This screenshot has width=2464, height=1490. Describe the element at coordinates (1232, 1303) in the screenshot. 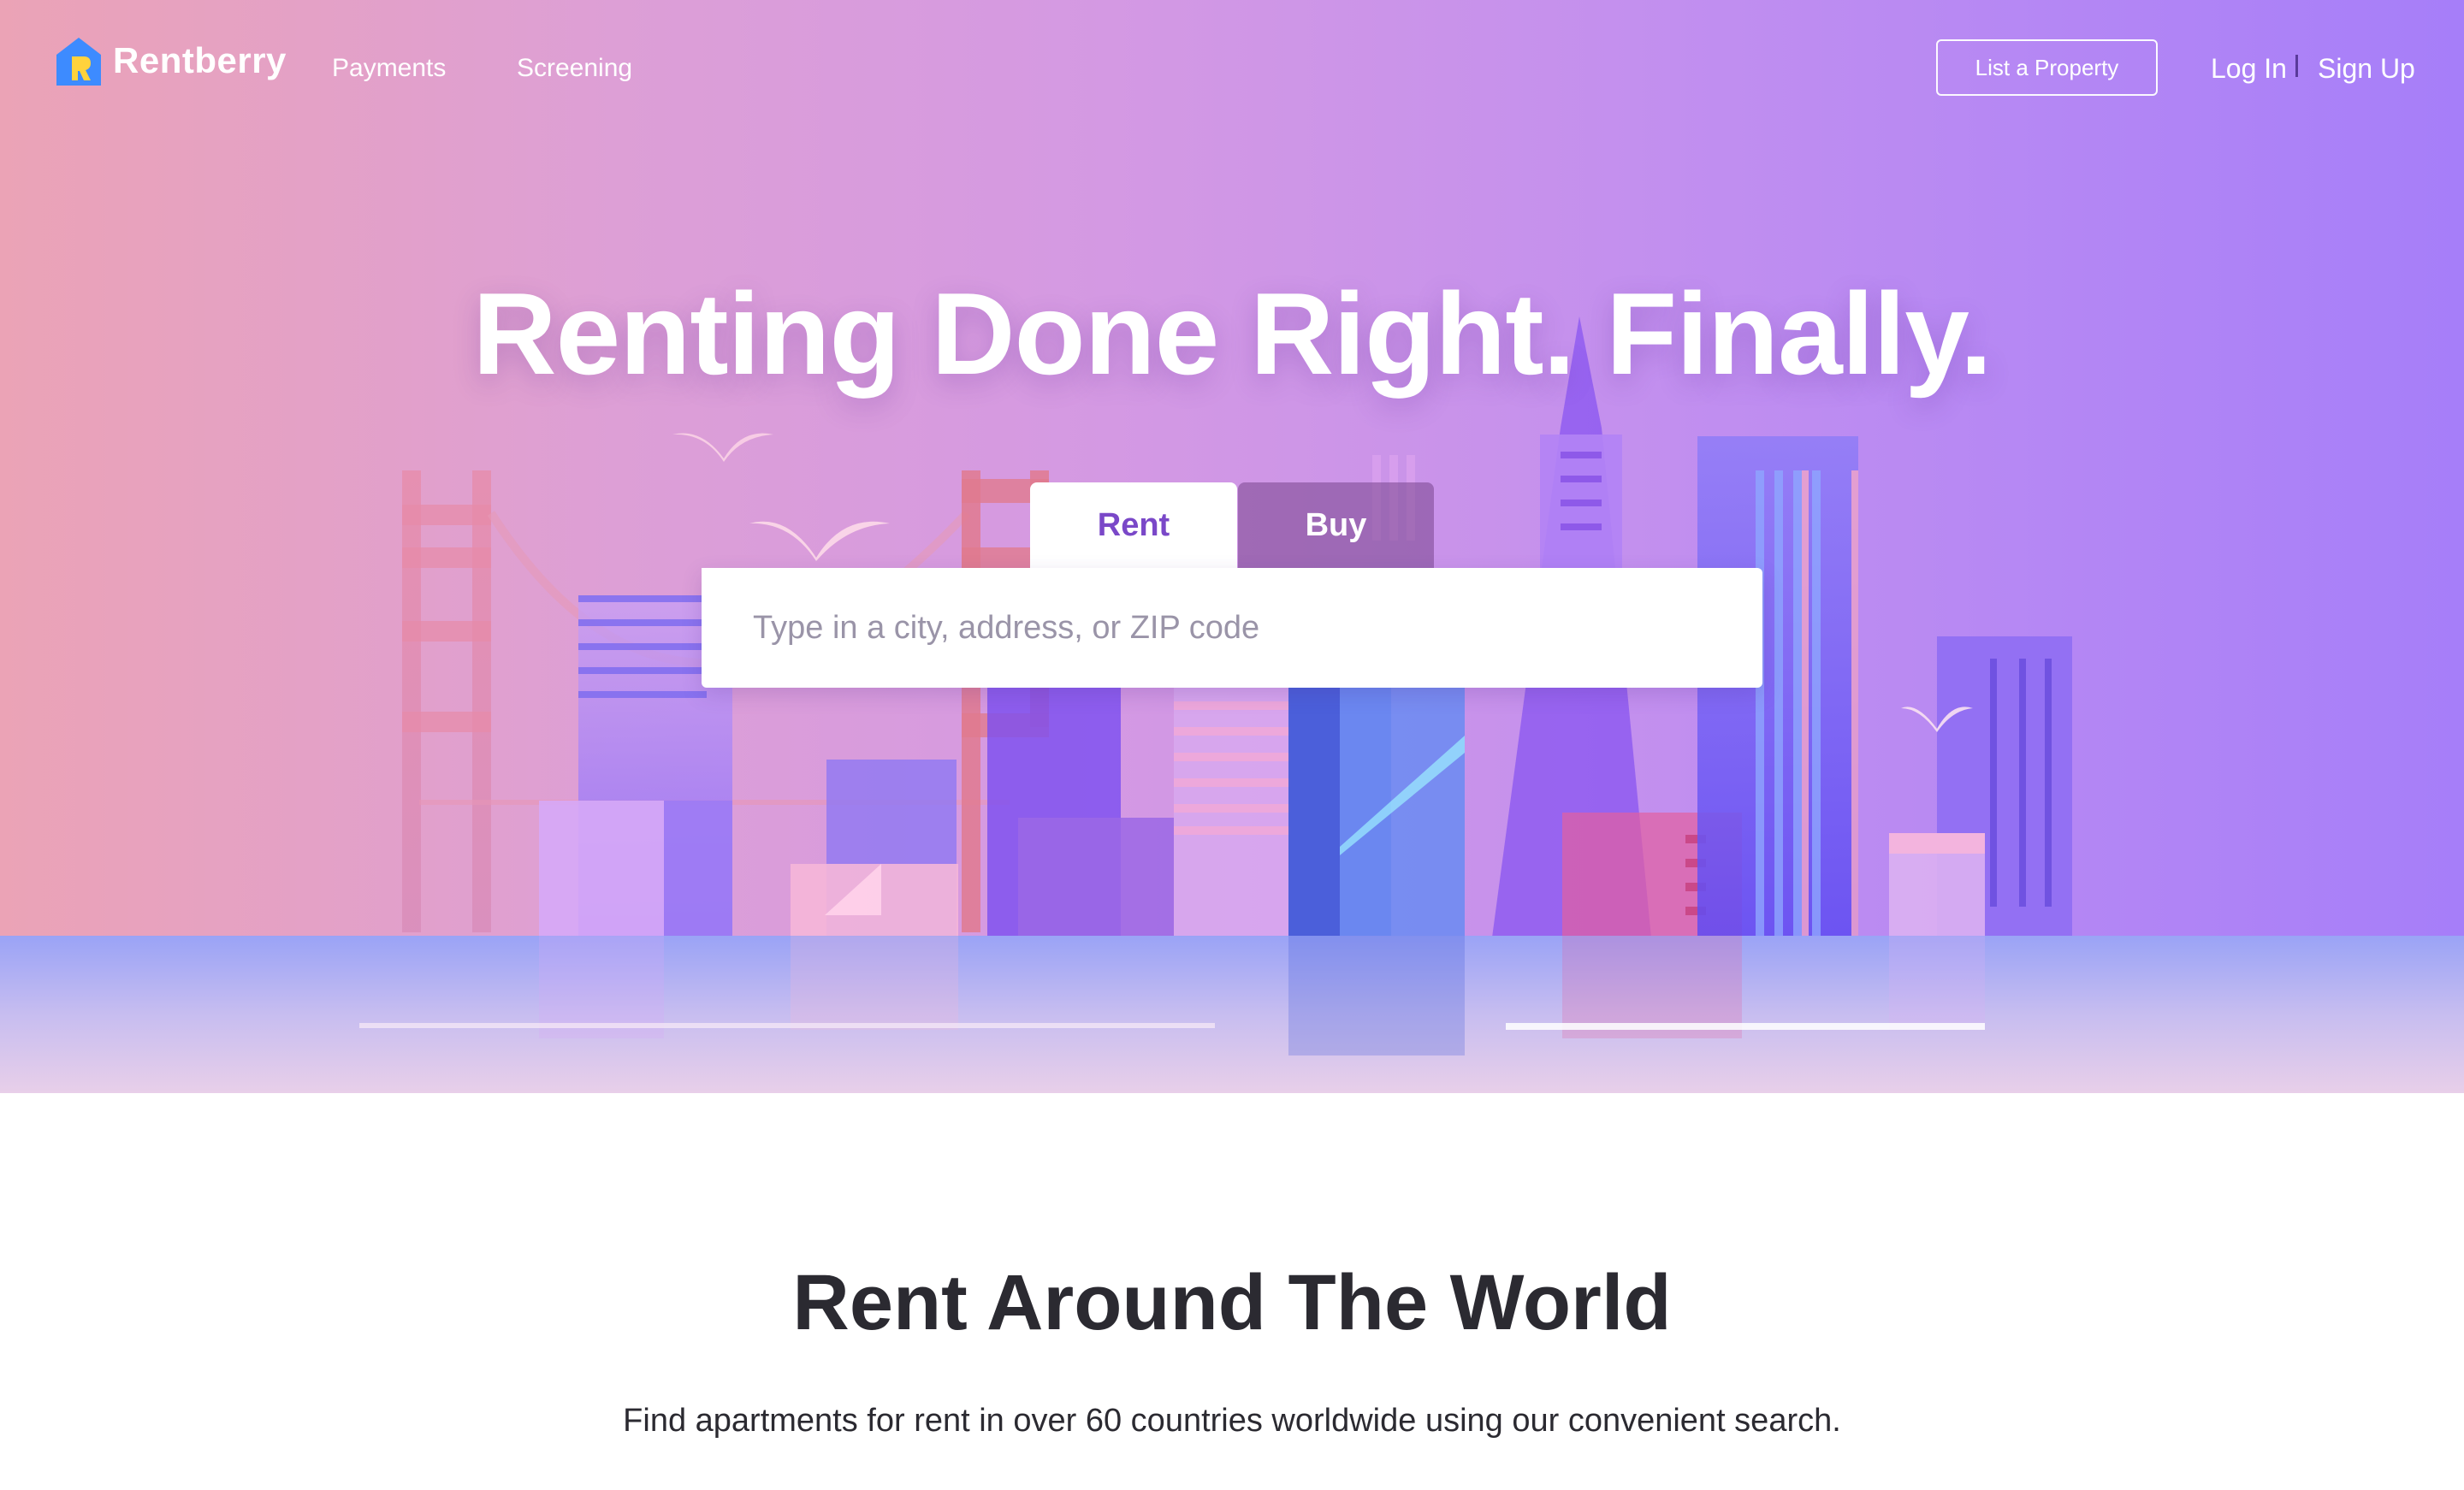

I see `section-title: Rent Around The World` at that location.